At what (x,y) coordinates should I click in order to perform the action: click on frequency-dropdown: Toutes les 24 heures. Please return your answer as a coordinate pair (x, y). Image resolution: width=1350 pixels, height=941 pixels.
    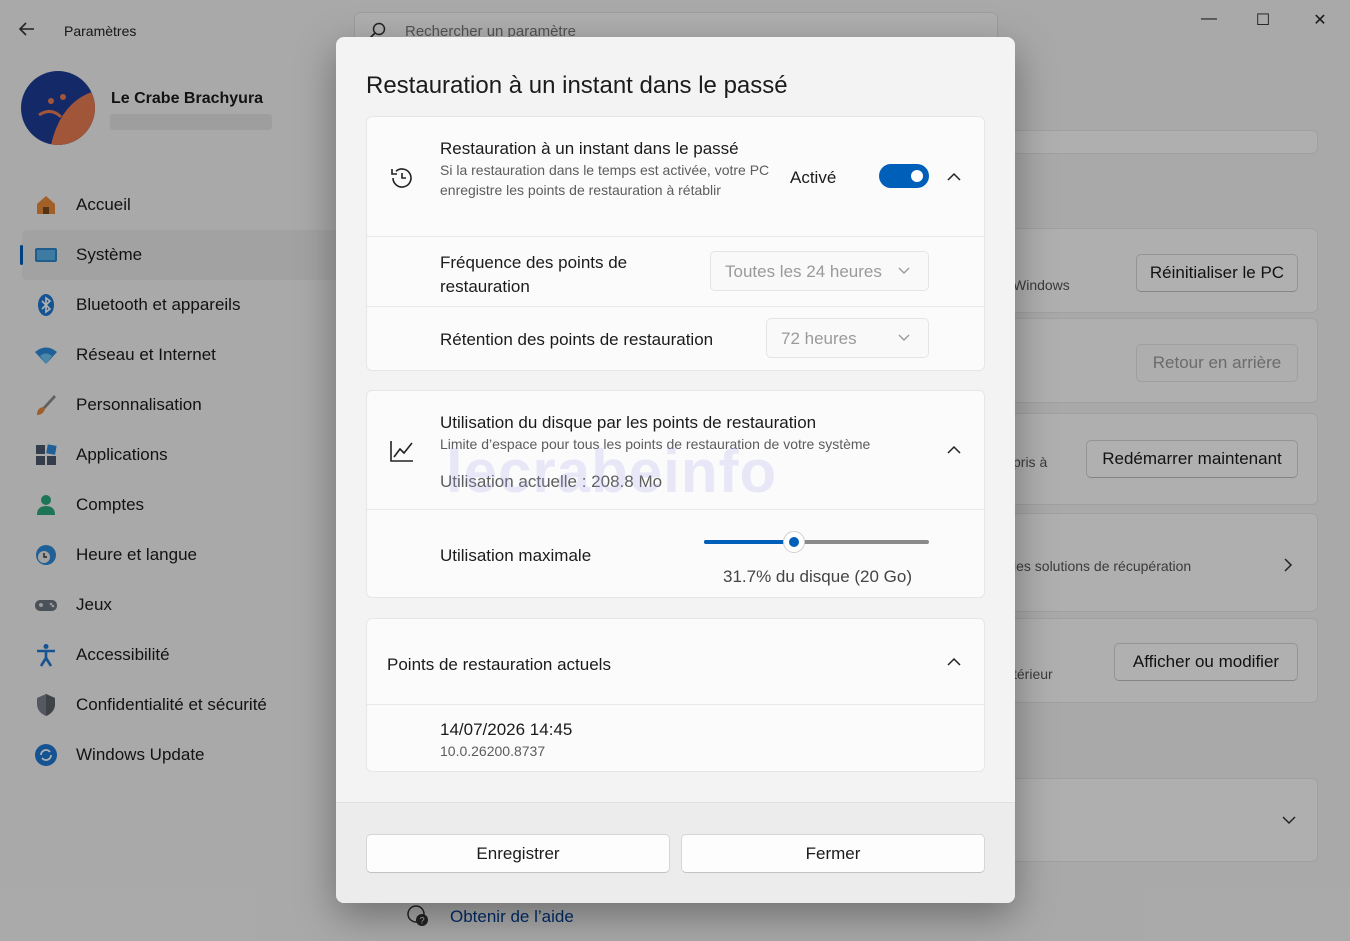
    Looking at the image, I should click on (819, 271).